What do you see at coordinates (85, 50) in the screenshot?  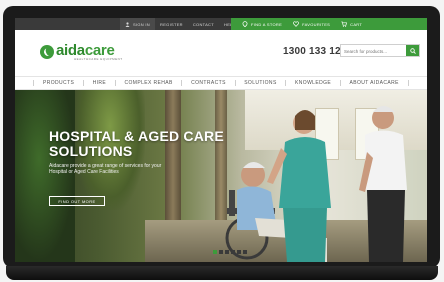 I see `logo-wordmark: aidacare` at bounding box center [85, 50].